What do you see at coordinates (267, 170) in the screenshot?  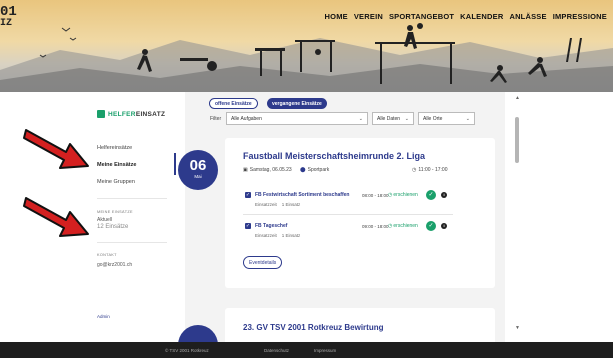 I see `event-date: ▣ Samstag, 06.05.23` at bounding box center [267, 170].